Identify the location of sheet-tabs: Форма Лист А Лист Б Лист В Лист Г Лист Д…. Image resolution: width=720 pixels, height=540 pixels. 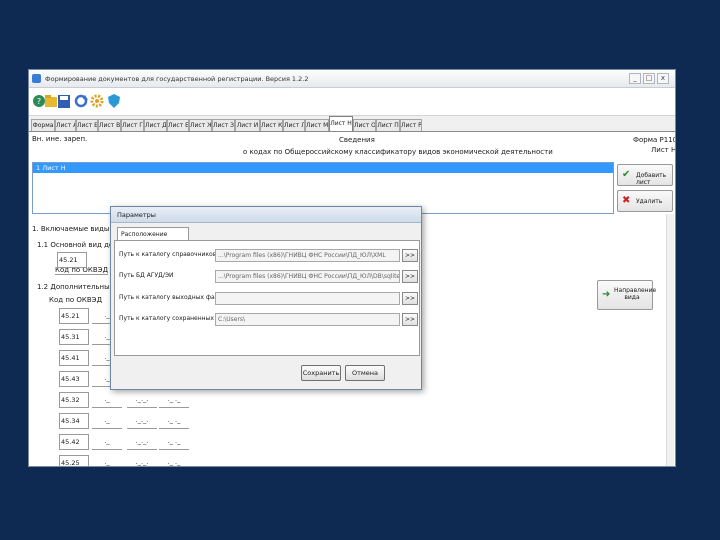
(352, 123).